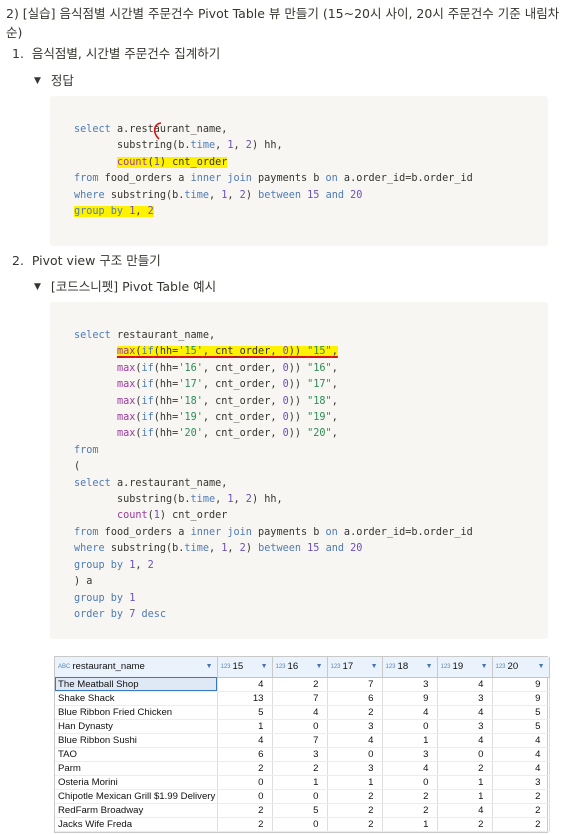  I want to click on cell-restaurant-name: RedFarm Broadway, so click(136, 810).